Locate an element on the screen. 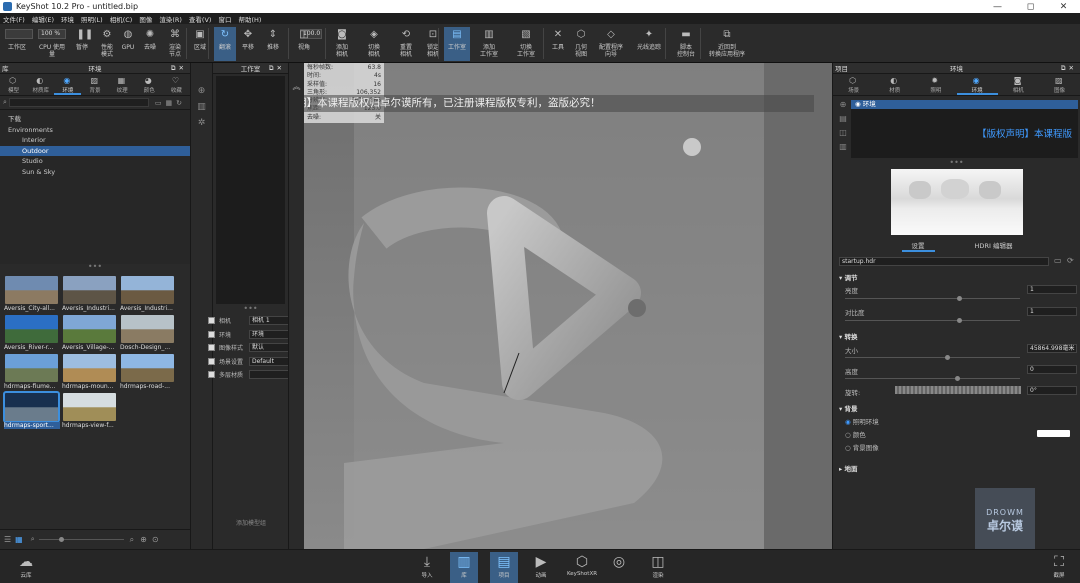  studio-row-value: 默认 is located at coordinates (270, 347).